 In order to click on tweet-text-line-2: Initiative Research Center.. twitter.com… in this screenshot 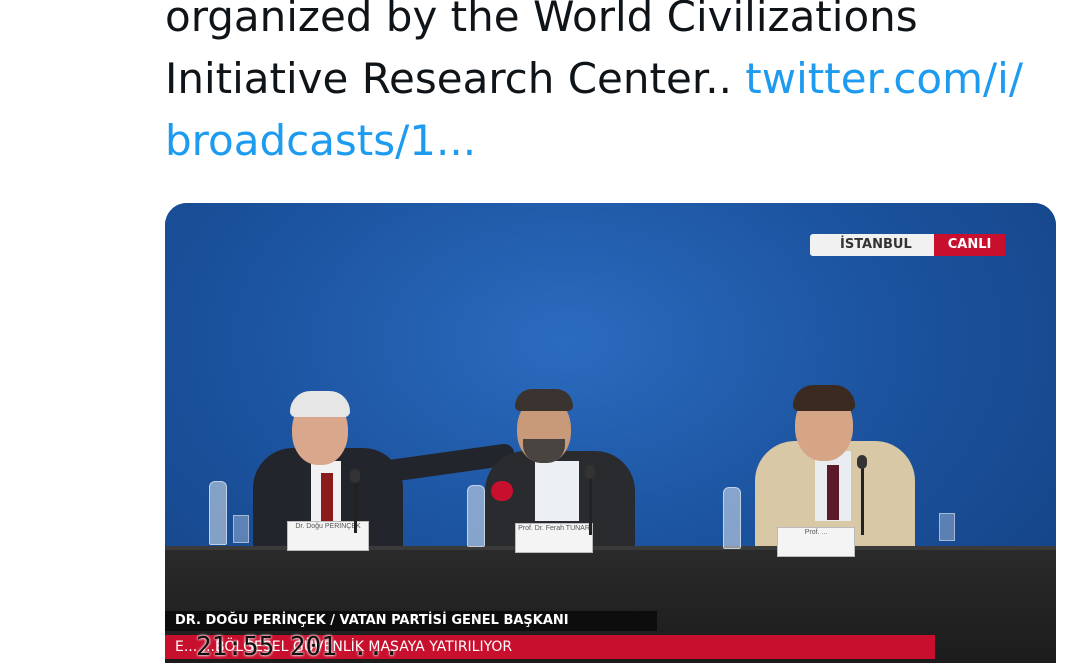, I will do `click(605, 79)`.